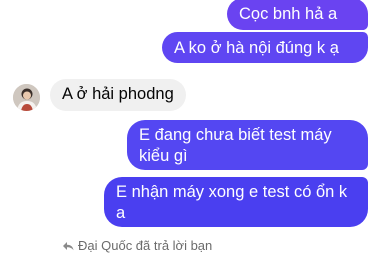 This screenshot has width=374, height=257. What do you see at coordinates (232, 202) in the screenshot?
I see `message-text: E nhận máy xong e test có ổn k a` at bounding box center [232, 202].